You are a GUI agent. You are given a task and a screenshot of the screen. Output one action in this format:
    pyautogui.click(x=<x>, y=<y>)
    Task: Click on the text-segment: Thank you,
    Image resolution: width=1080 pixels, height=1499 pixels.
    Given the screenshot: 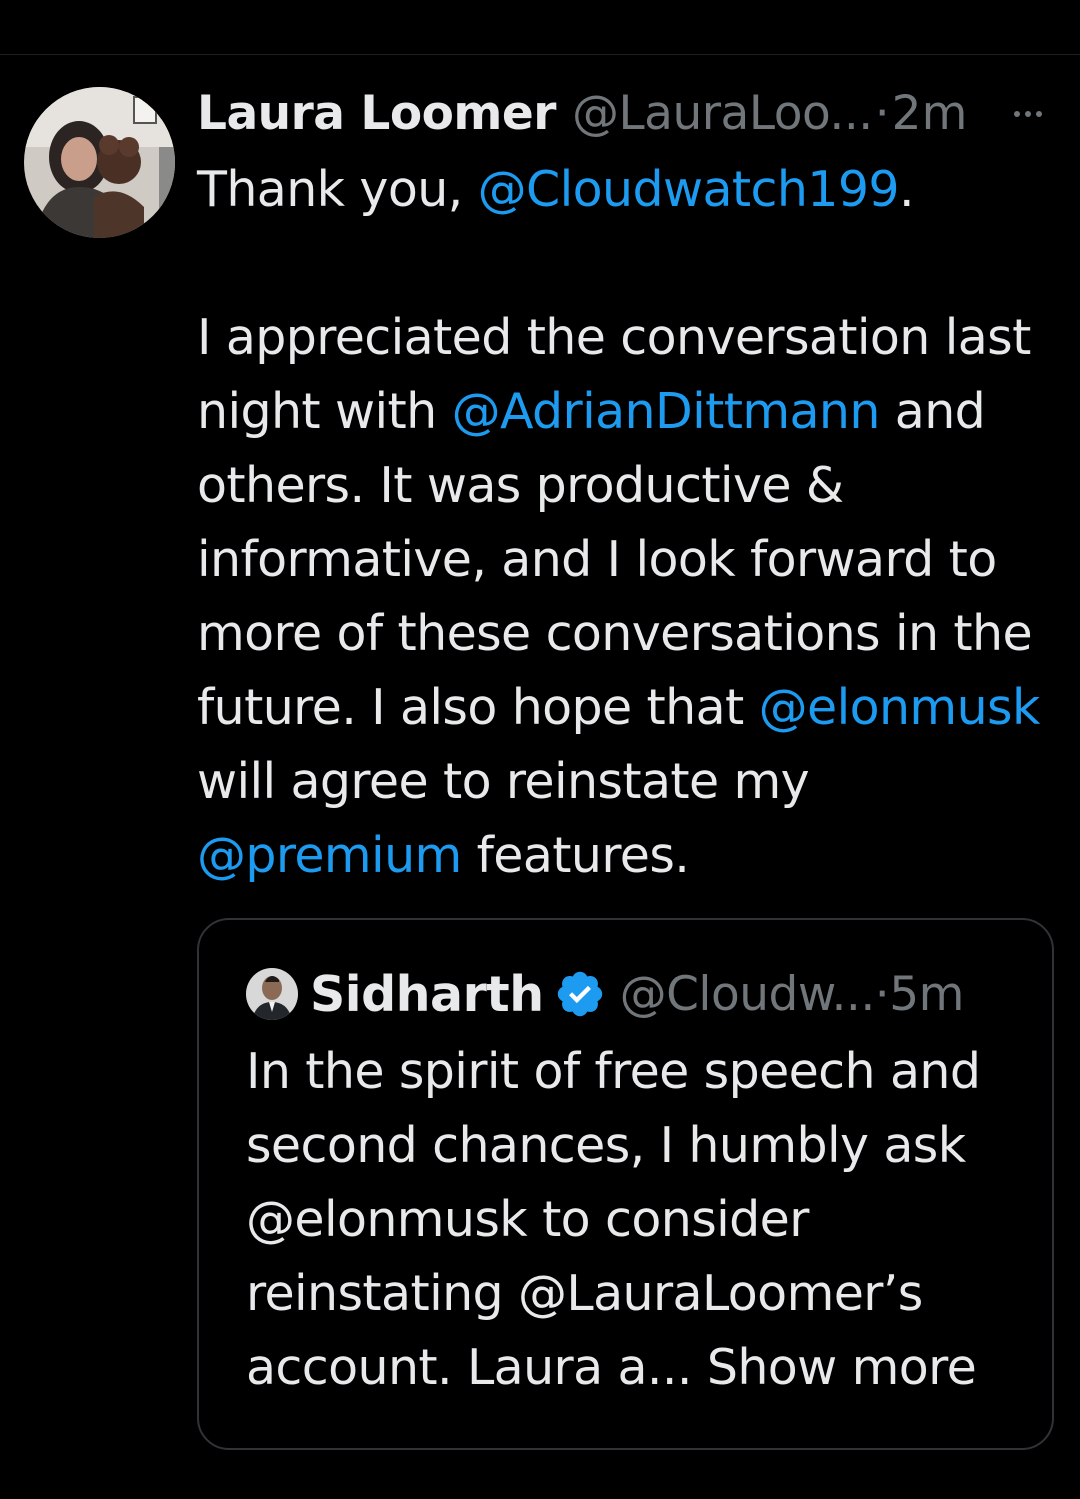 What is the action you would take?
    pyautogui.click(x=337, y=189)
    